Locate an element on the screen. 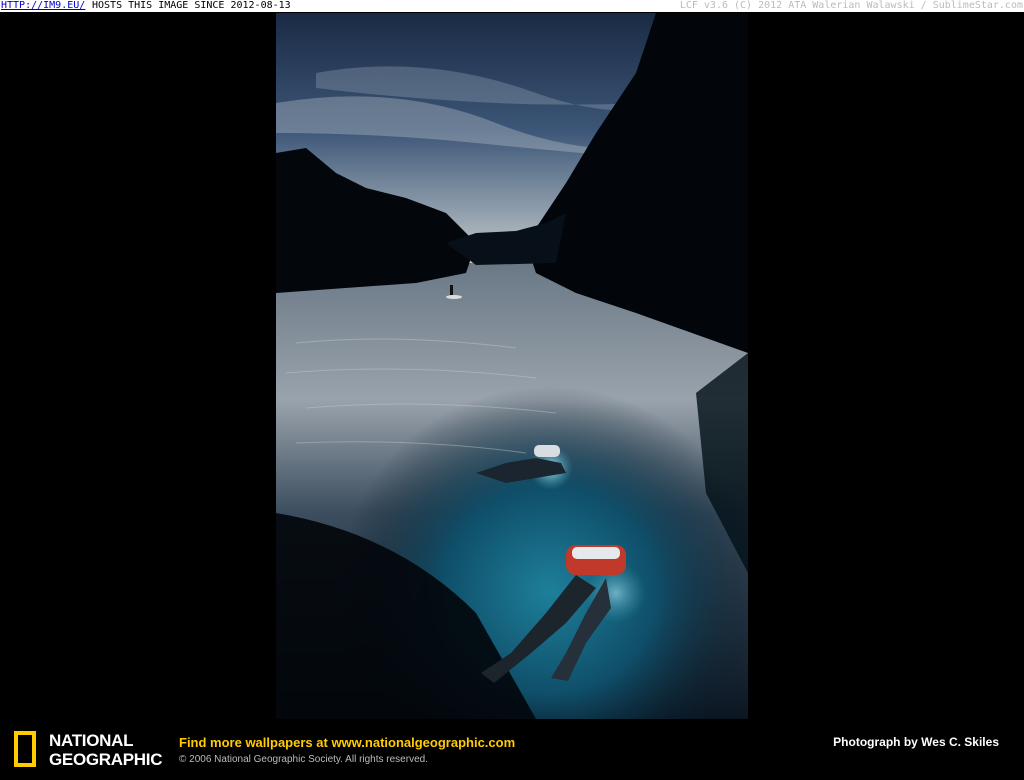  logo-text: NATIONAL GEOGRAPHIC is located at coordinates (105, 750).